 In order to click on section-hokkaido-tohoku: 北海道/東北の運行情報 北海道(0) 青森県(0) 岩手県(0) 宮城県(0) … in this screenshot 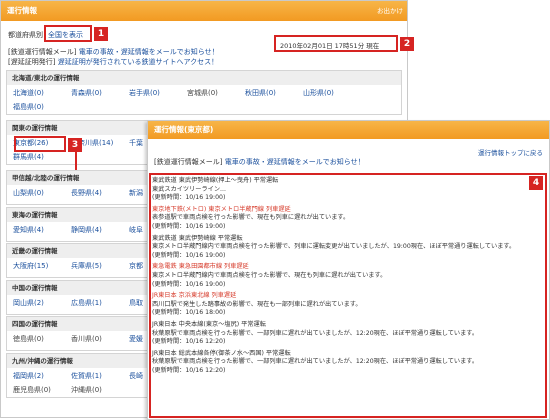, I will do `click(204, 92)`.